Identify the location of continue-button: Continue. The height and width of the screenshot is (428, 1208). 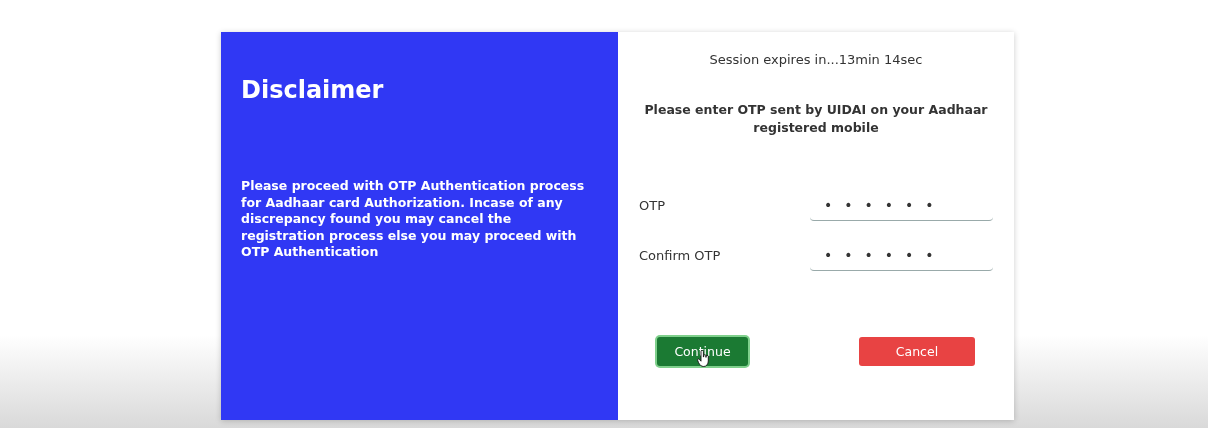
(702, 351).